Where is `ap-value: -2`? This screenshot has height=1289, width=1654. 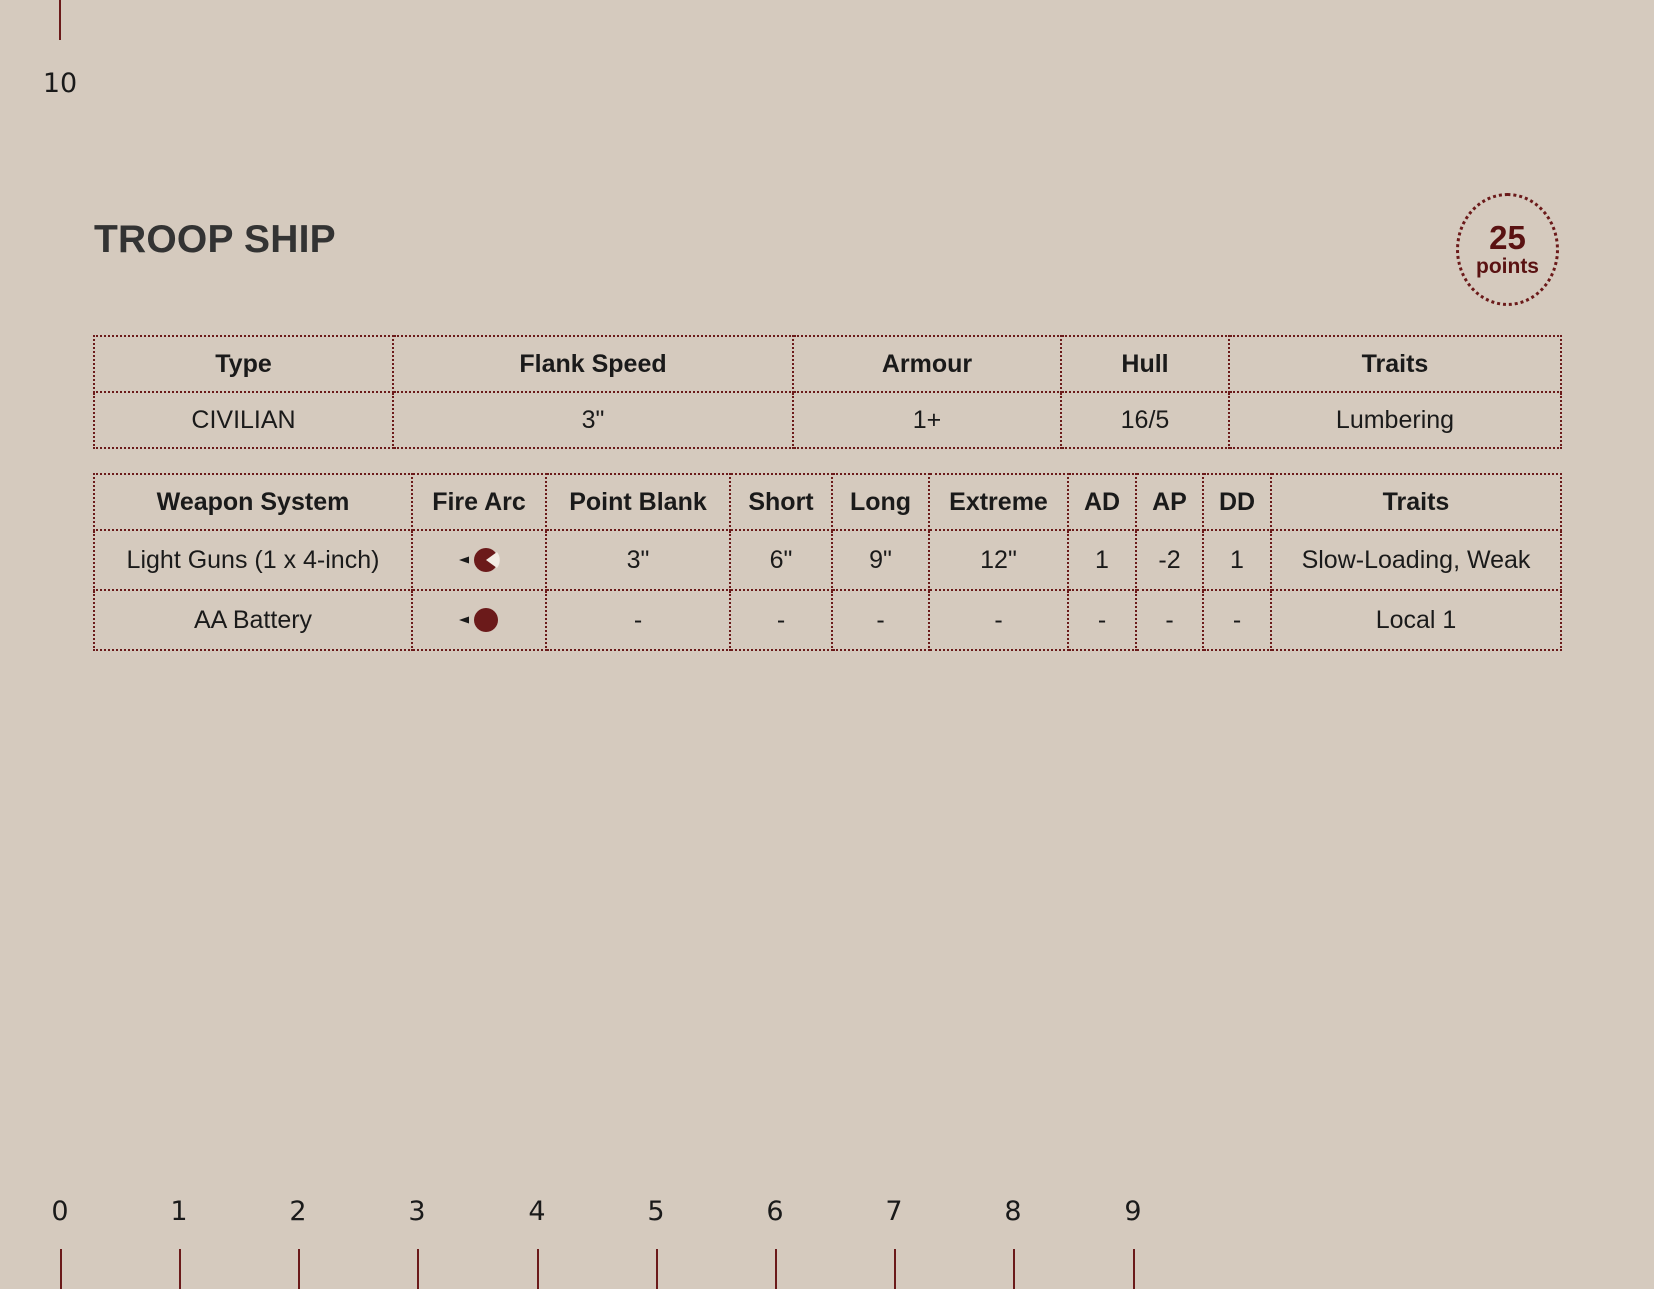
ap-value: -2 is located at coordinates (1169, 560).